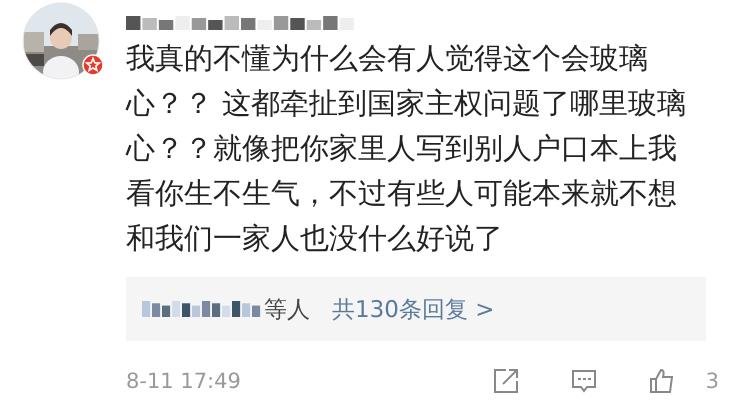 Image resolution: width=733 pixels, height=401 pixels. What do you see at coordinates (184, 381) in the screenshot?
I see `timestamp: 8-11 17:49` at bounding box center [184, 381].